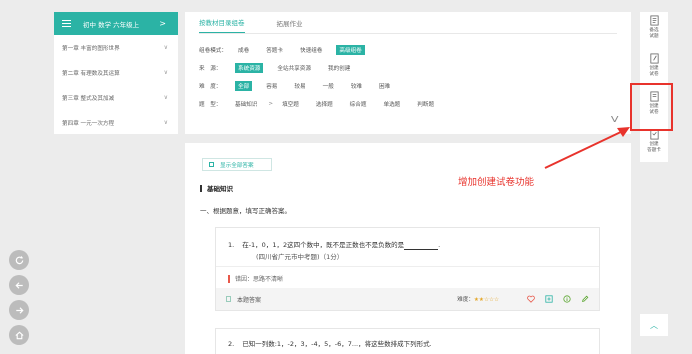 Image resolution: width=692 pixels, height=354 pixels. What do you see at coordinates (531, 299) in the screenshot?
I see `heart-icon` at bounding box center [531, 299].